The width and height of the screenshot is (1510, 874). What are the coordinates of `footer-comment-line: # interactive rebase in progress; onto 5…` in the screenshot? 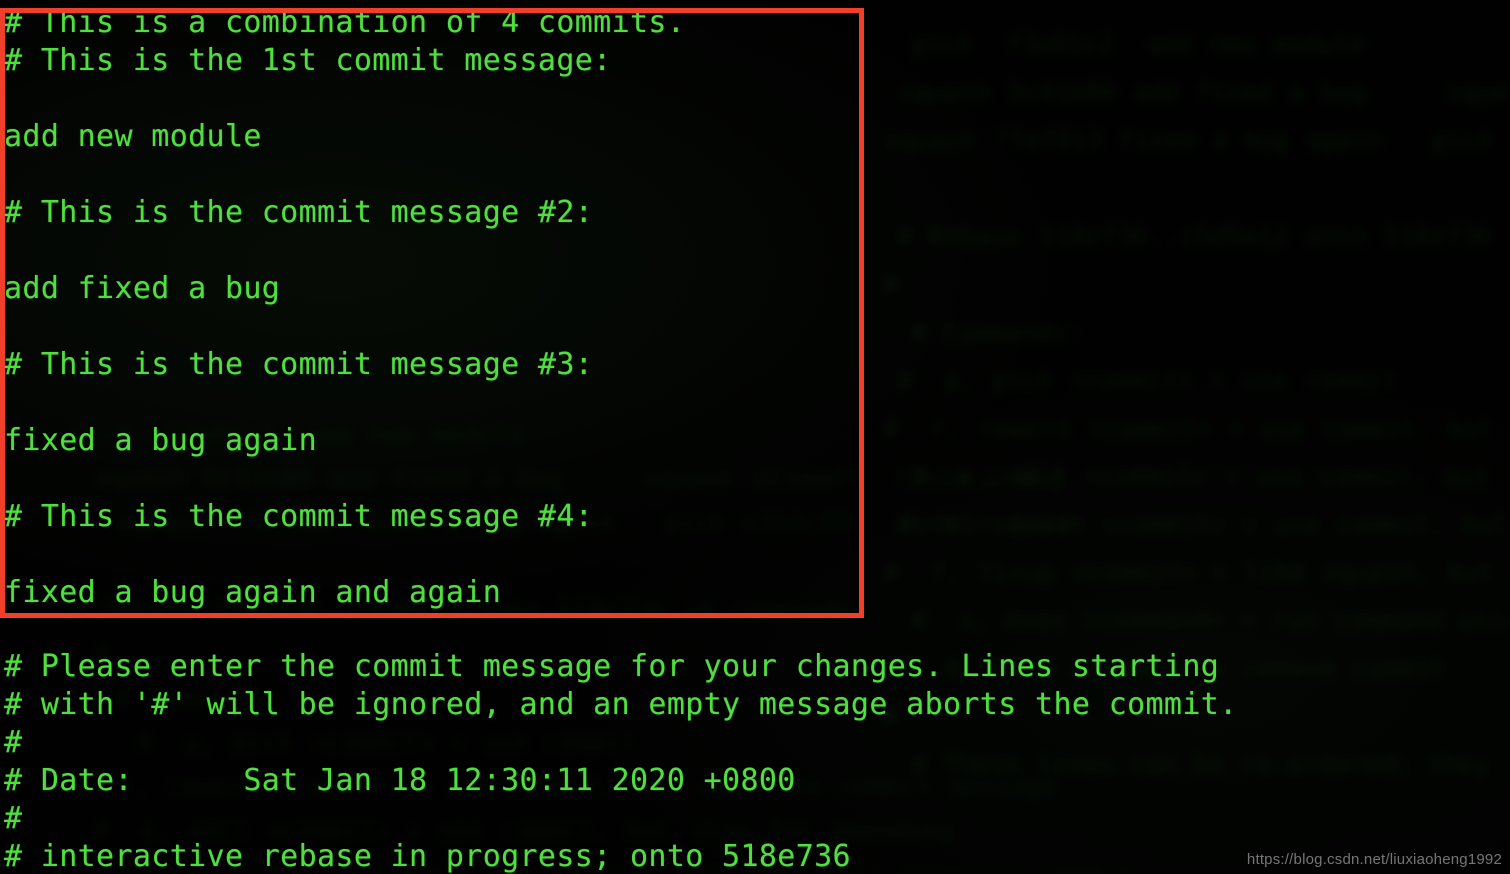 It's located at (427, 856).